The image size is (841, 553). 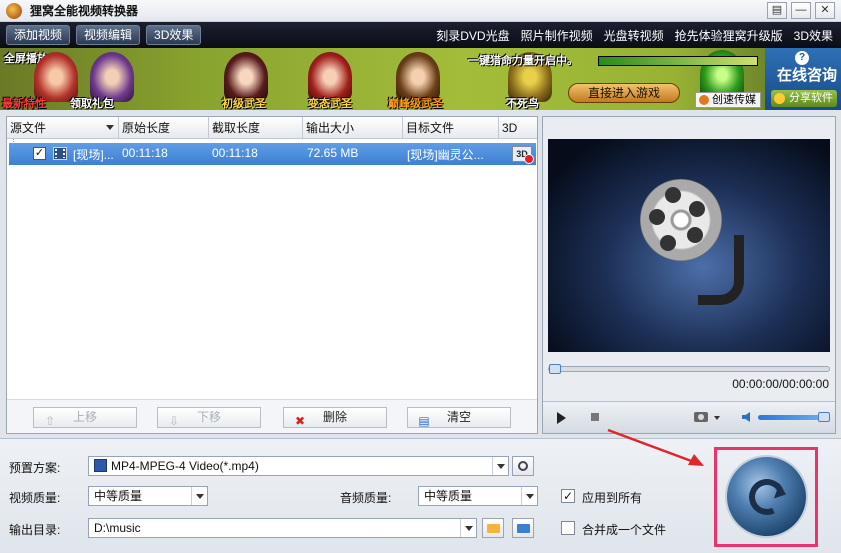 What do you see at coordinates (825, 10) in the screenshot?
I see `close-button: ✕` at bounding box center [825, 10].